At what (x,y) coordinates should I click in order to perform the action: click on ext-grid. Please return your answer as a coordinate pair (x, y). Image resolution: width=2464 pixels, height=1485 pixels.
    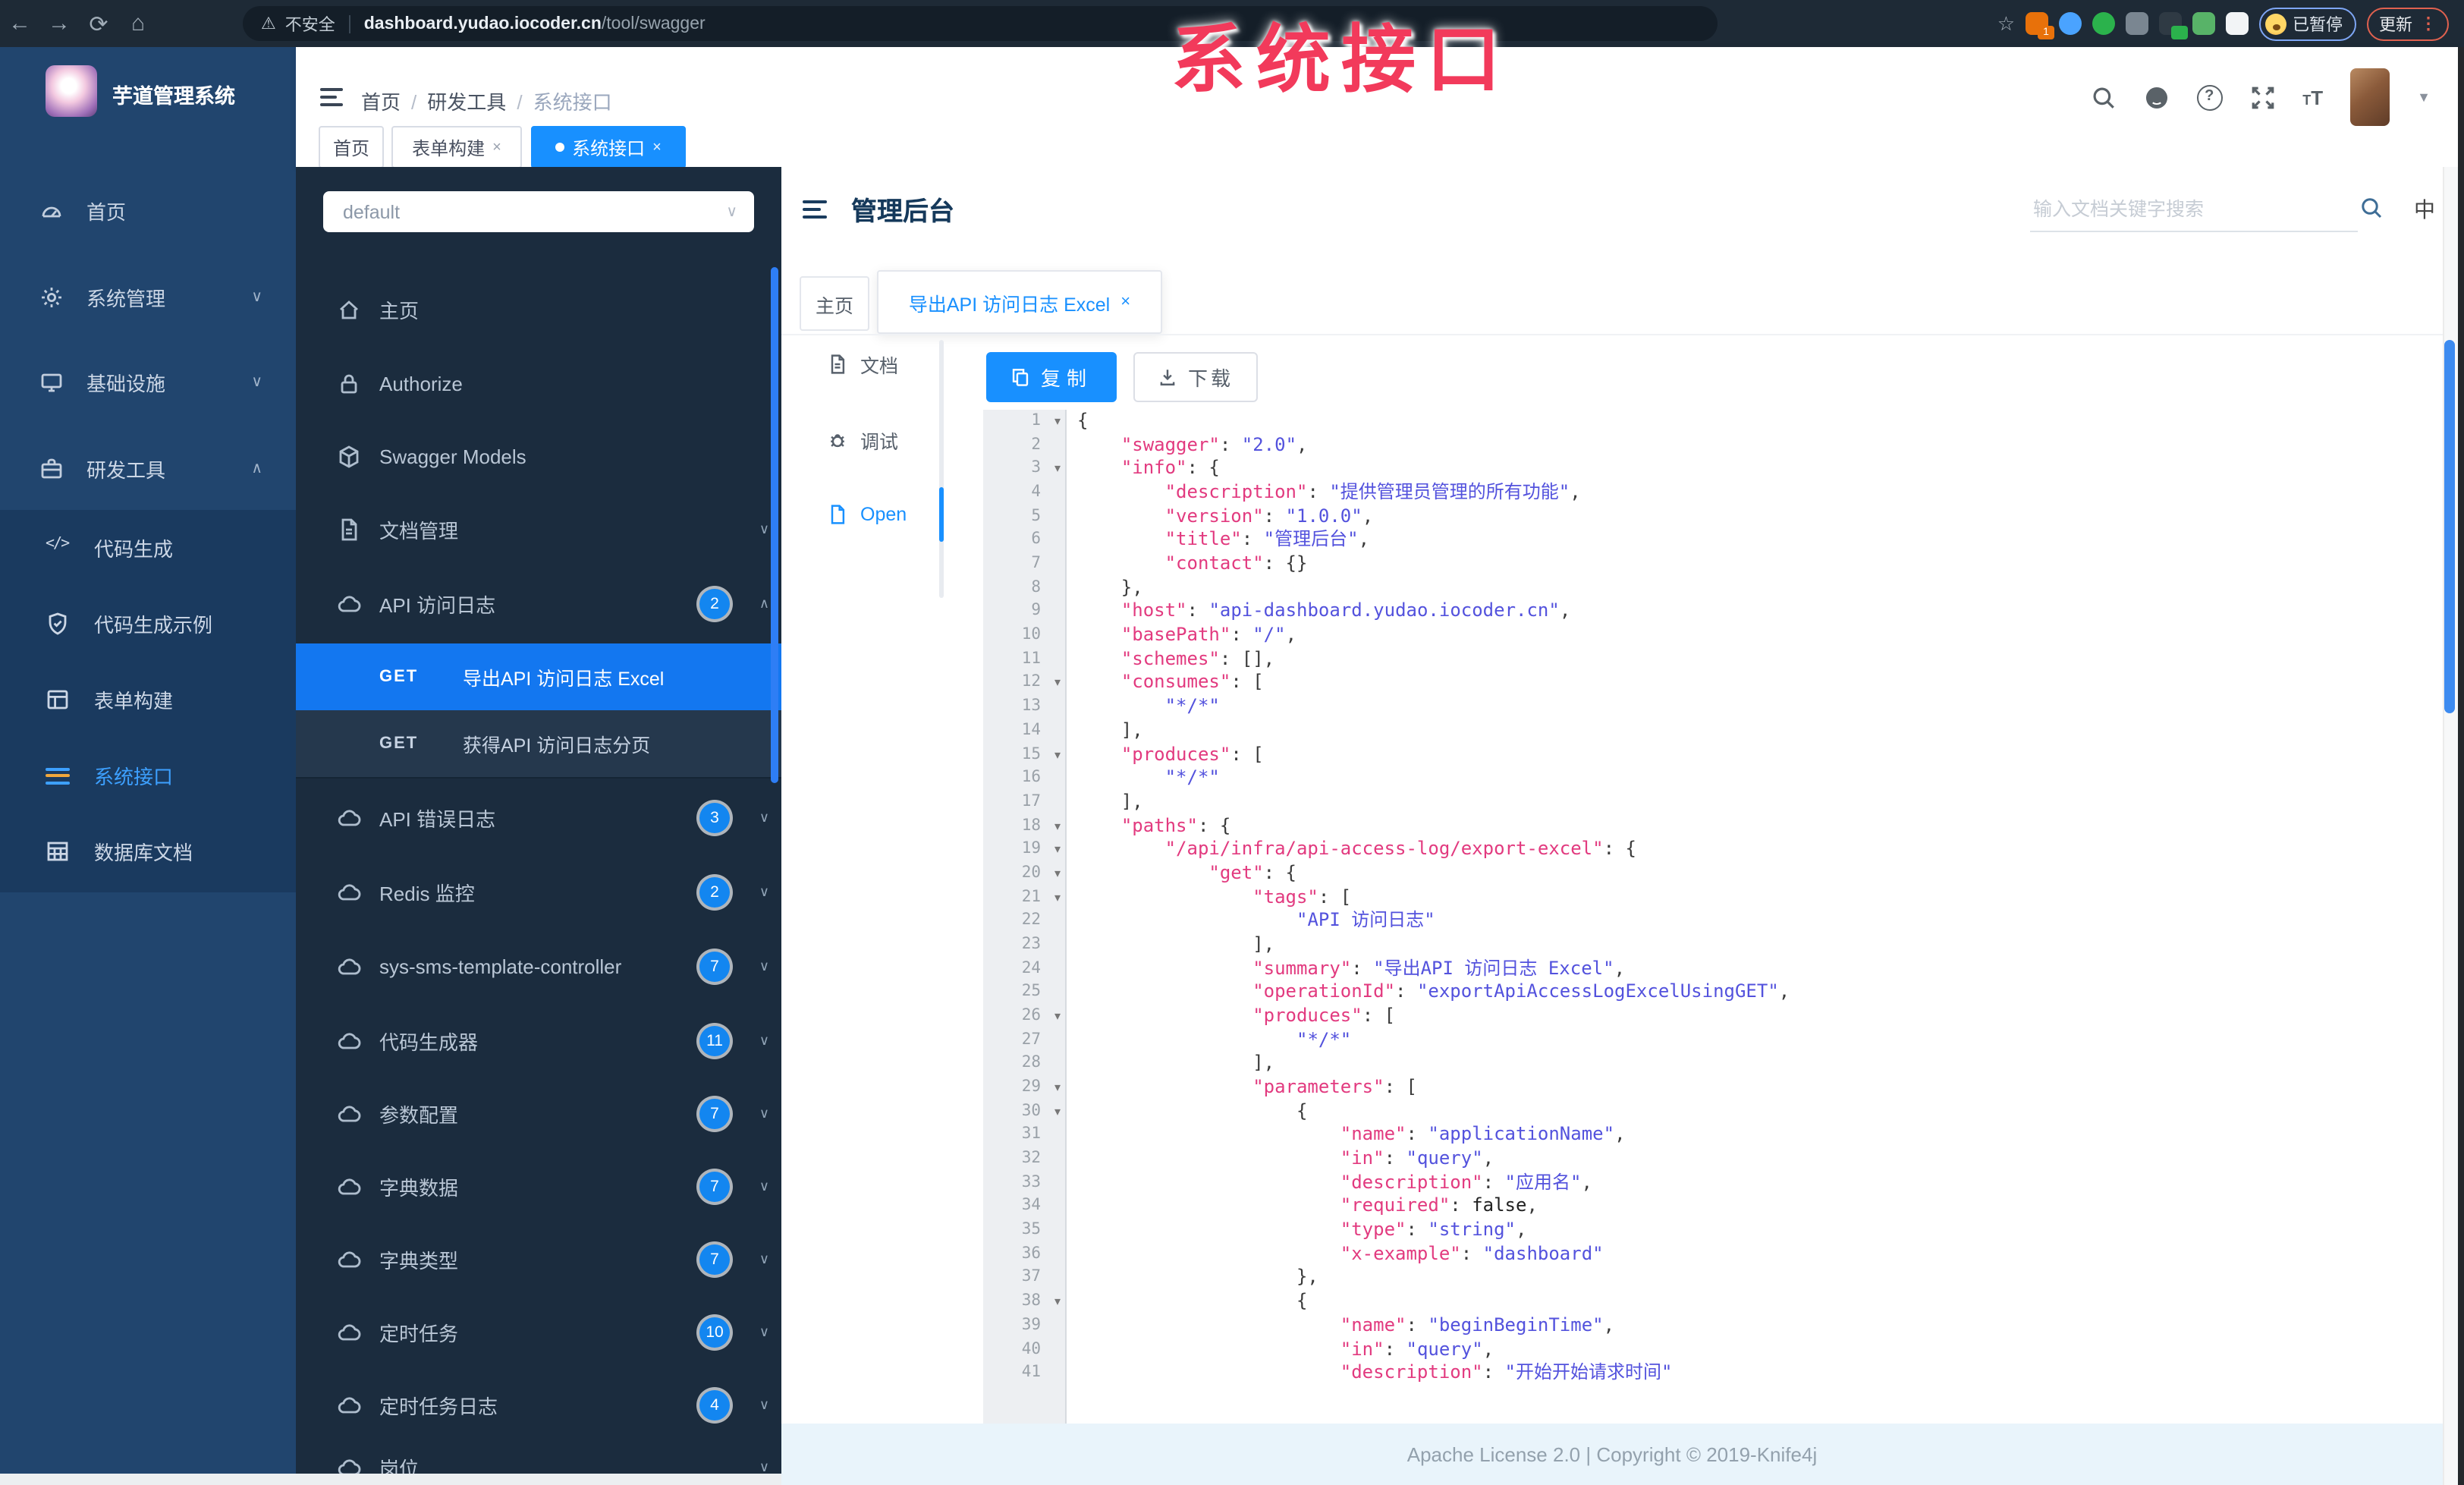
    Looking at the image, I should click on (2137, 23).